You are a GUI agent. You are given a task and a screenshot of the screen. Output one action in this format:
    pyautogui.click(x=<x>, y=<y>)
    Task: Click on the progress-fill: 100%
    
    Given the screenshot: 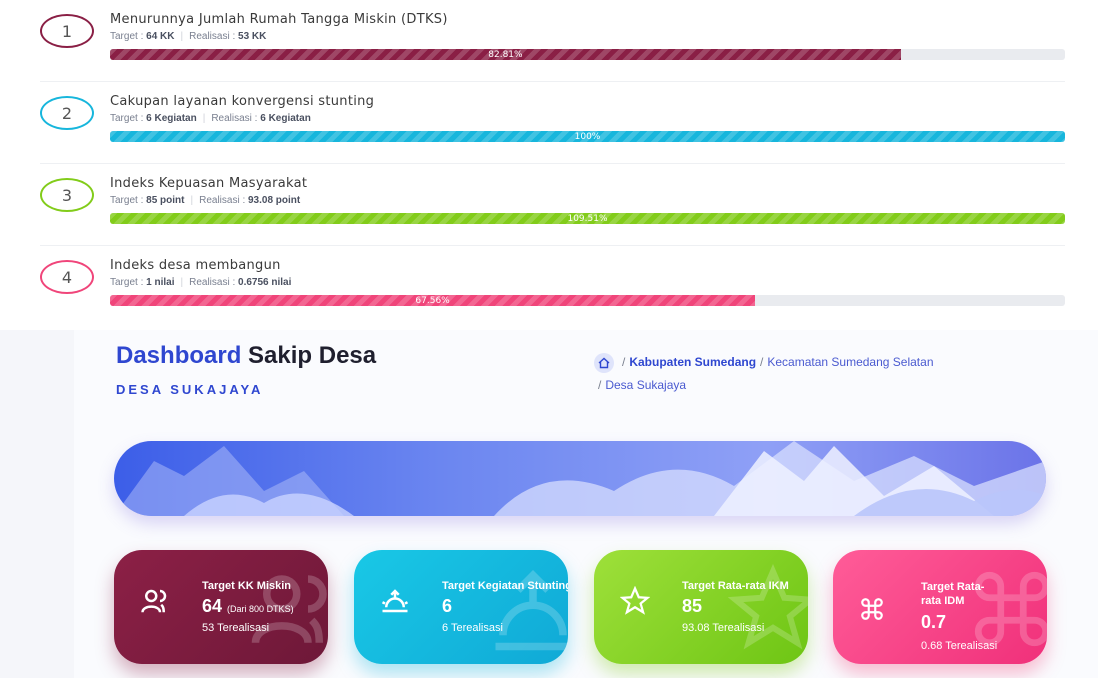 What is the action you would take?
    pyautogui.click(x=587, y=136)
    